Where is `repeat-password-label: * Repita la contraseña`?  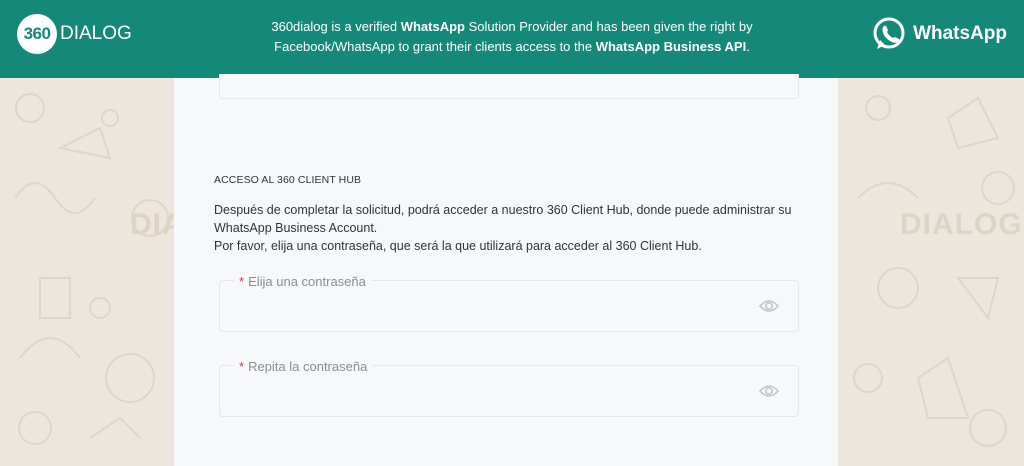
repeat-password-label: * Repita la contraseña is located at coordinates (303, 366).